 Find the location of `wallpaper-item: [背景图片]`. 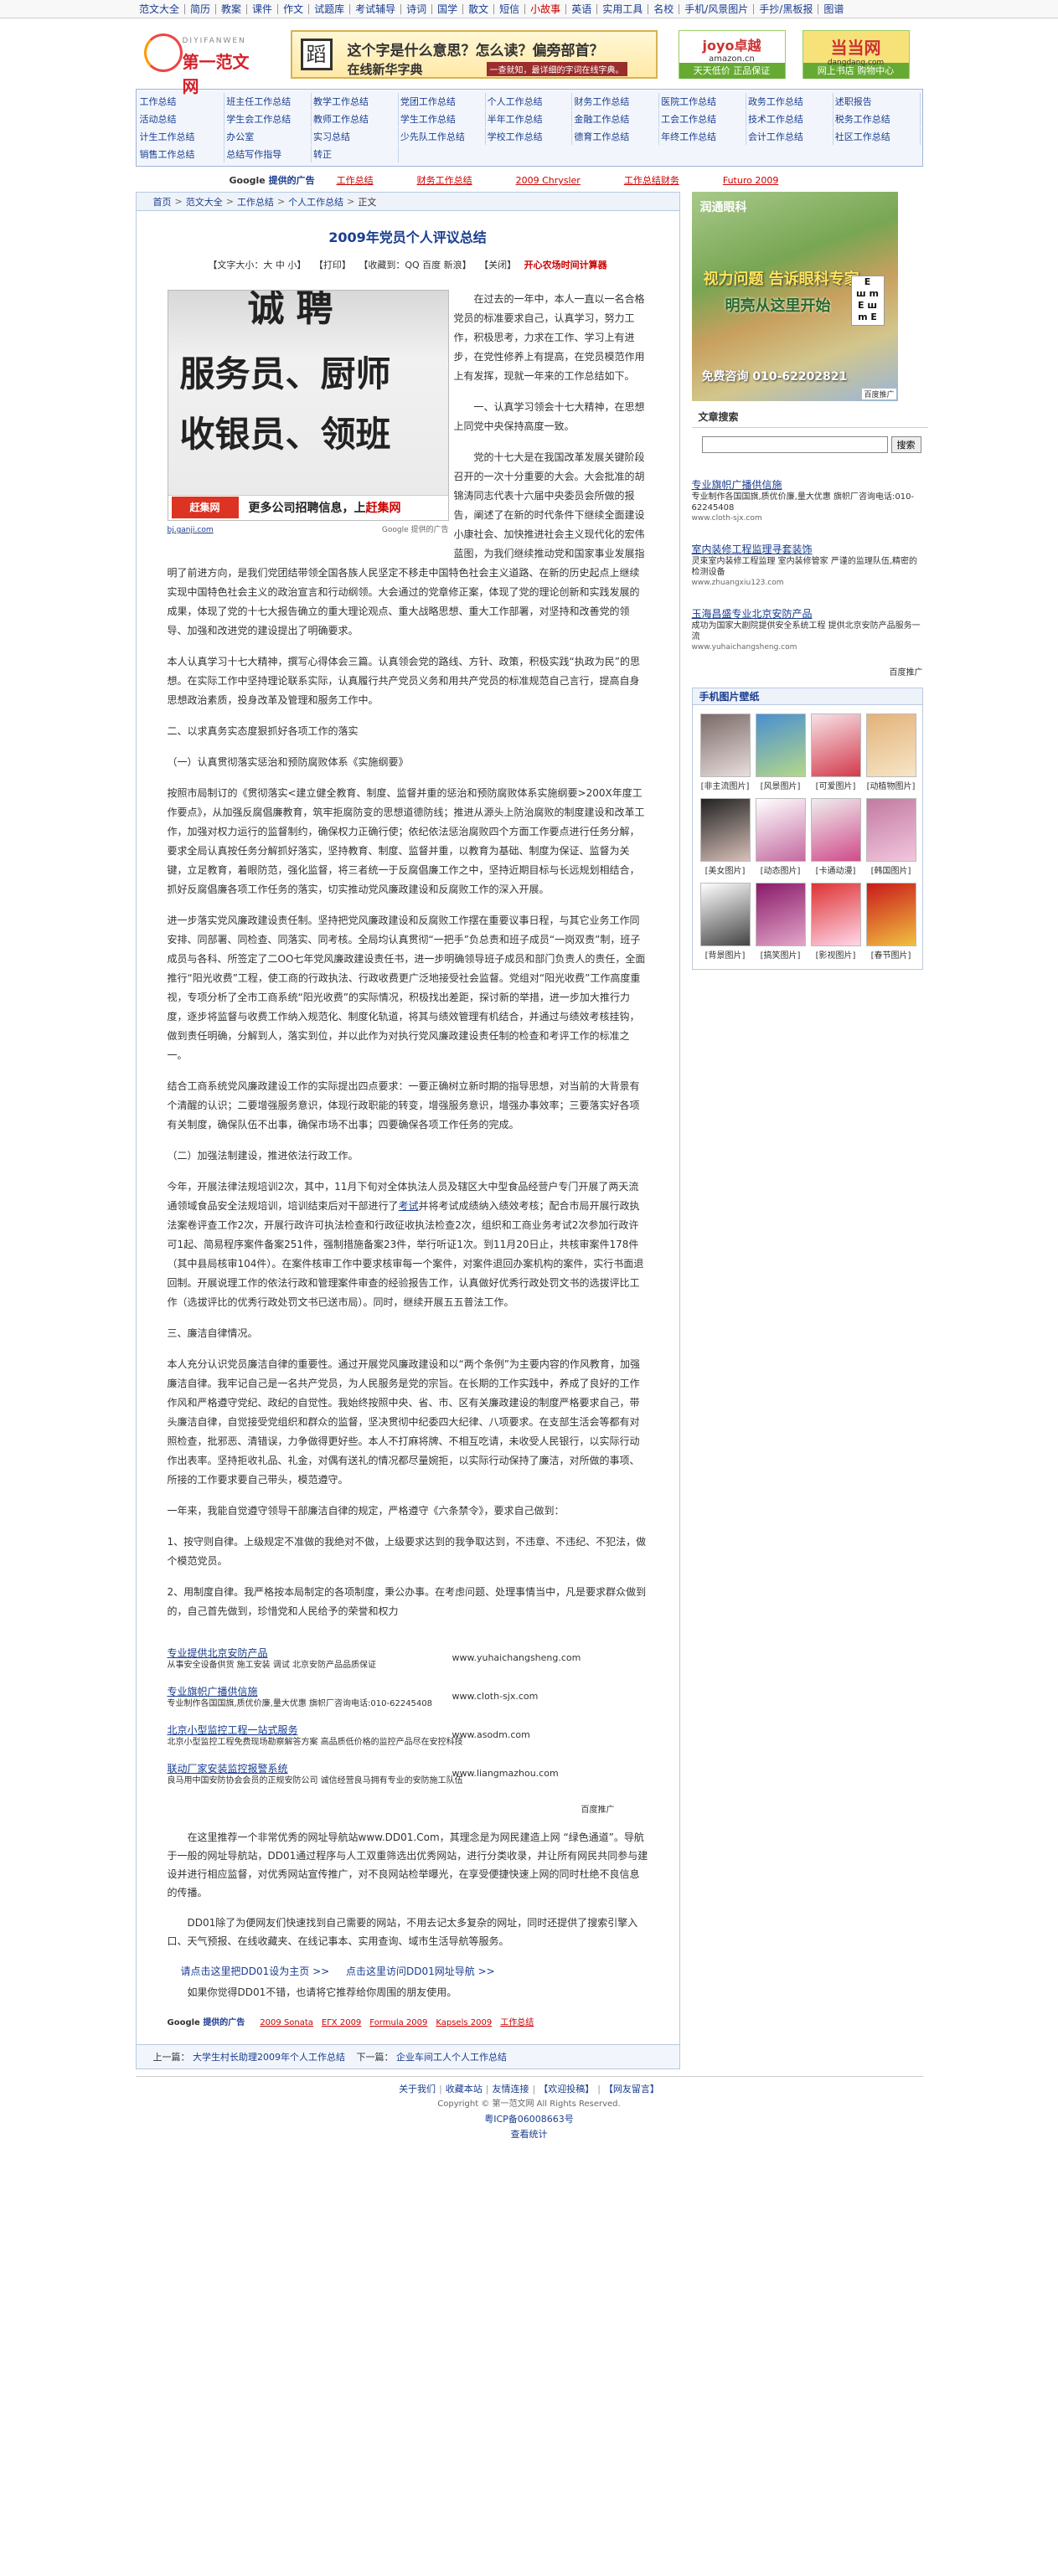

wallpaper-item: [背景图片] is located at coordinates (725, 922).